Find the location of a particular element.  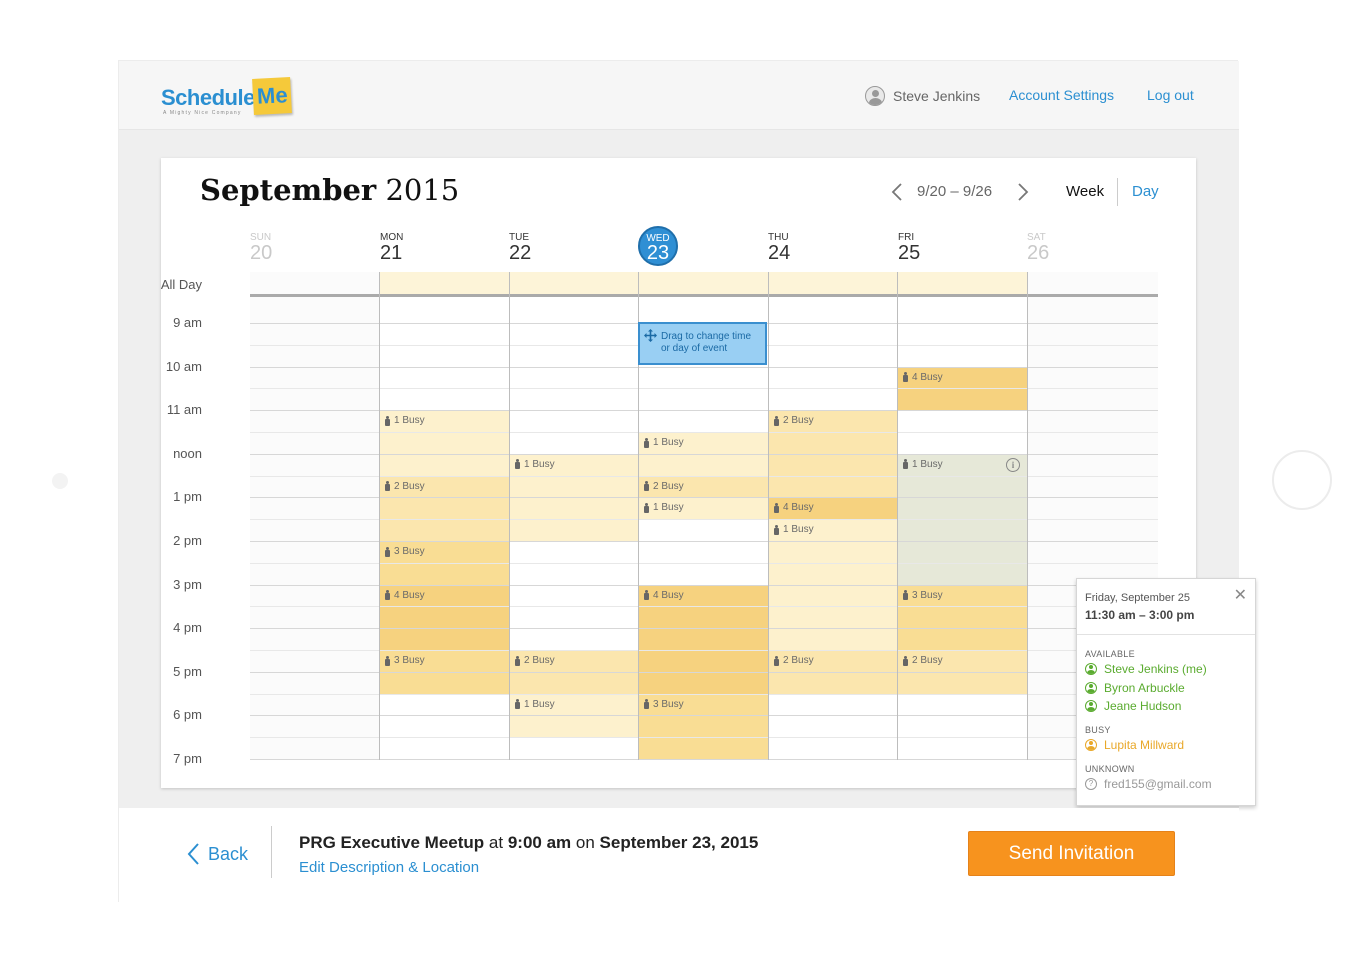

prev-week-chevron-left-icon is located at coordinates (898, 192).